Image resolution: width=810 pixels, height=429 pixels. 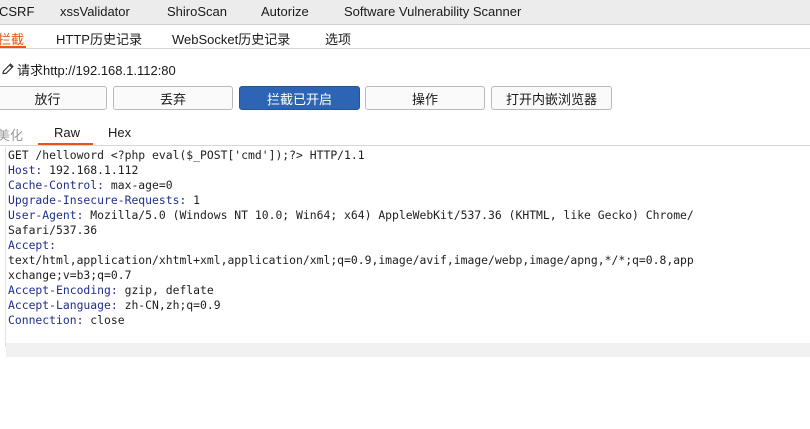 What do you see at coordinates (231, 38) in the screenshot?
I see `tab-websocket-history: WebSocket历史记录` at bounding box center [231, 38].